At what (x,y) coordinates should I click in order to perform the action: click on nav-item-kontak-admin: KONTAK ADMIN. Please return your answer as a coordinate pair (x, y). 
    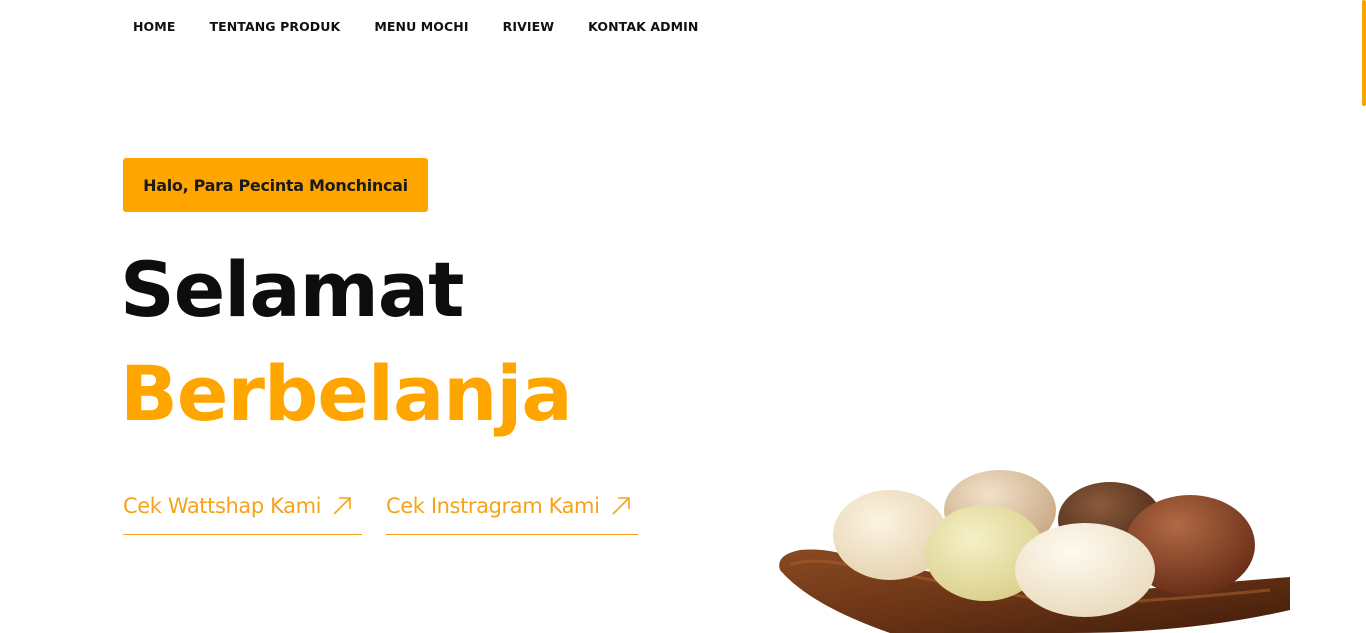
    Looking at the image, I should click on (643, 27).